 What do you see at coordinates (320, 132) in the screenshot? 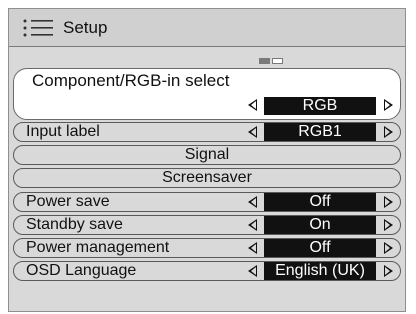
I see `input-label-value: RGB1` at bounding box center [320, 132].